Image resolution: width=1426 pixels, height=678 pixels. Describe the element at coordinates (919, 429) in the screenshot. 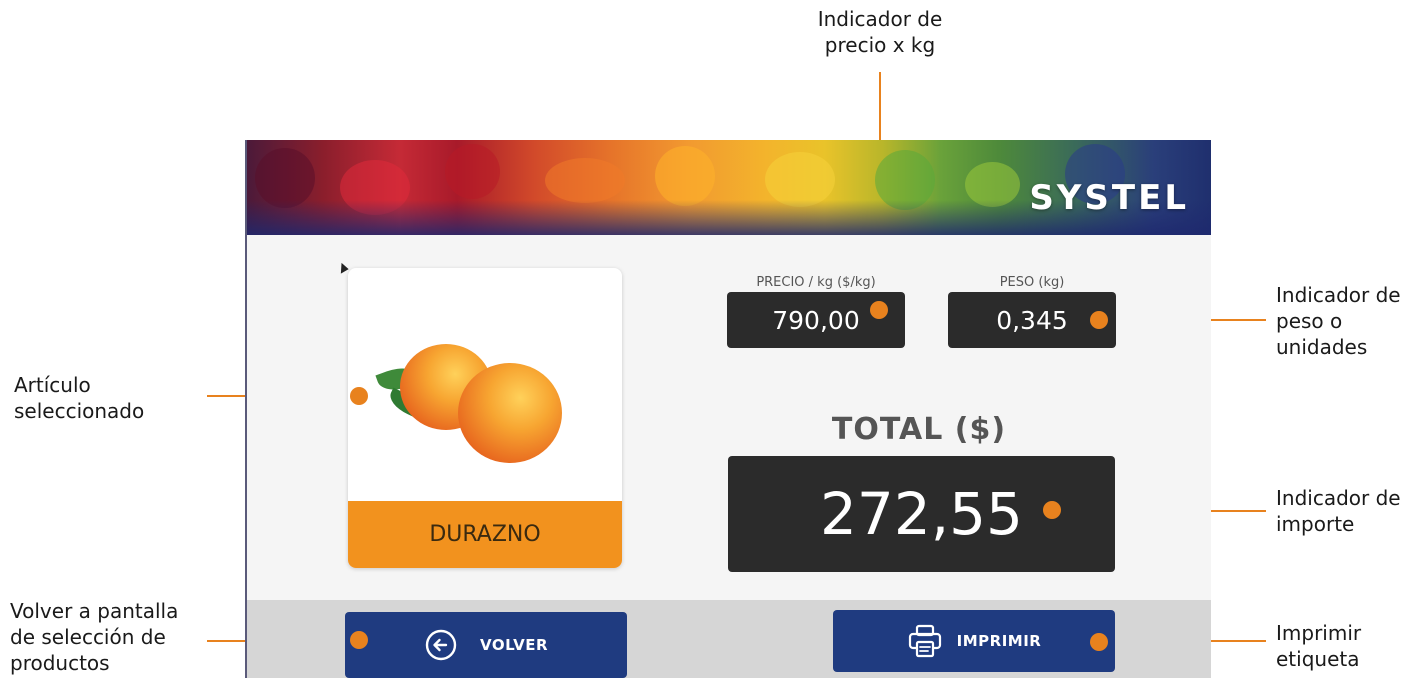

I see `total-label: TOTAL ($)` at that location.